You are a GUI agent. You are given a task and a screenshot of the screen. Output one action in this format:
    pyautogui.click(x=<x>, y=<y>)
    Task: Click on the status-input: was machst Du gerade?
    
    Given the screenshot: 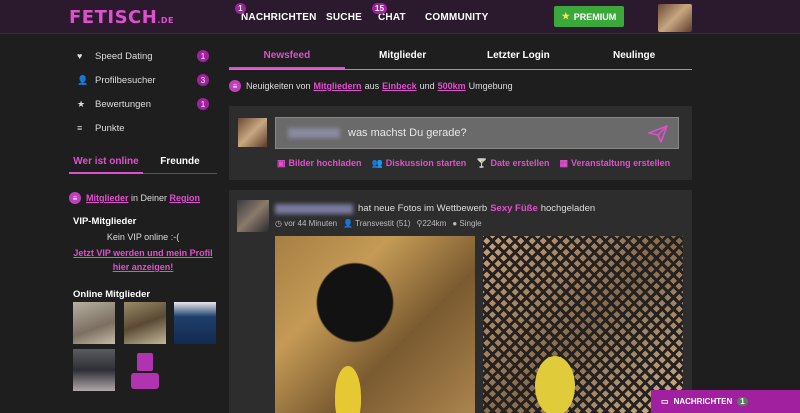 What is the action you would take?
    pyautogui.click(x=477, y=133)
    